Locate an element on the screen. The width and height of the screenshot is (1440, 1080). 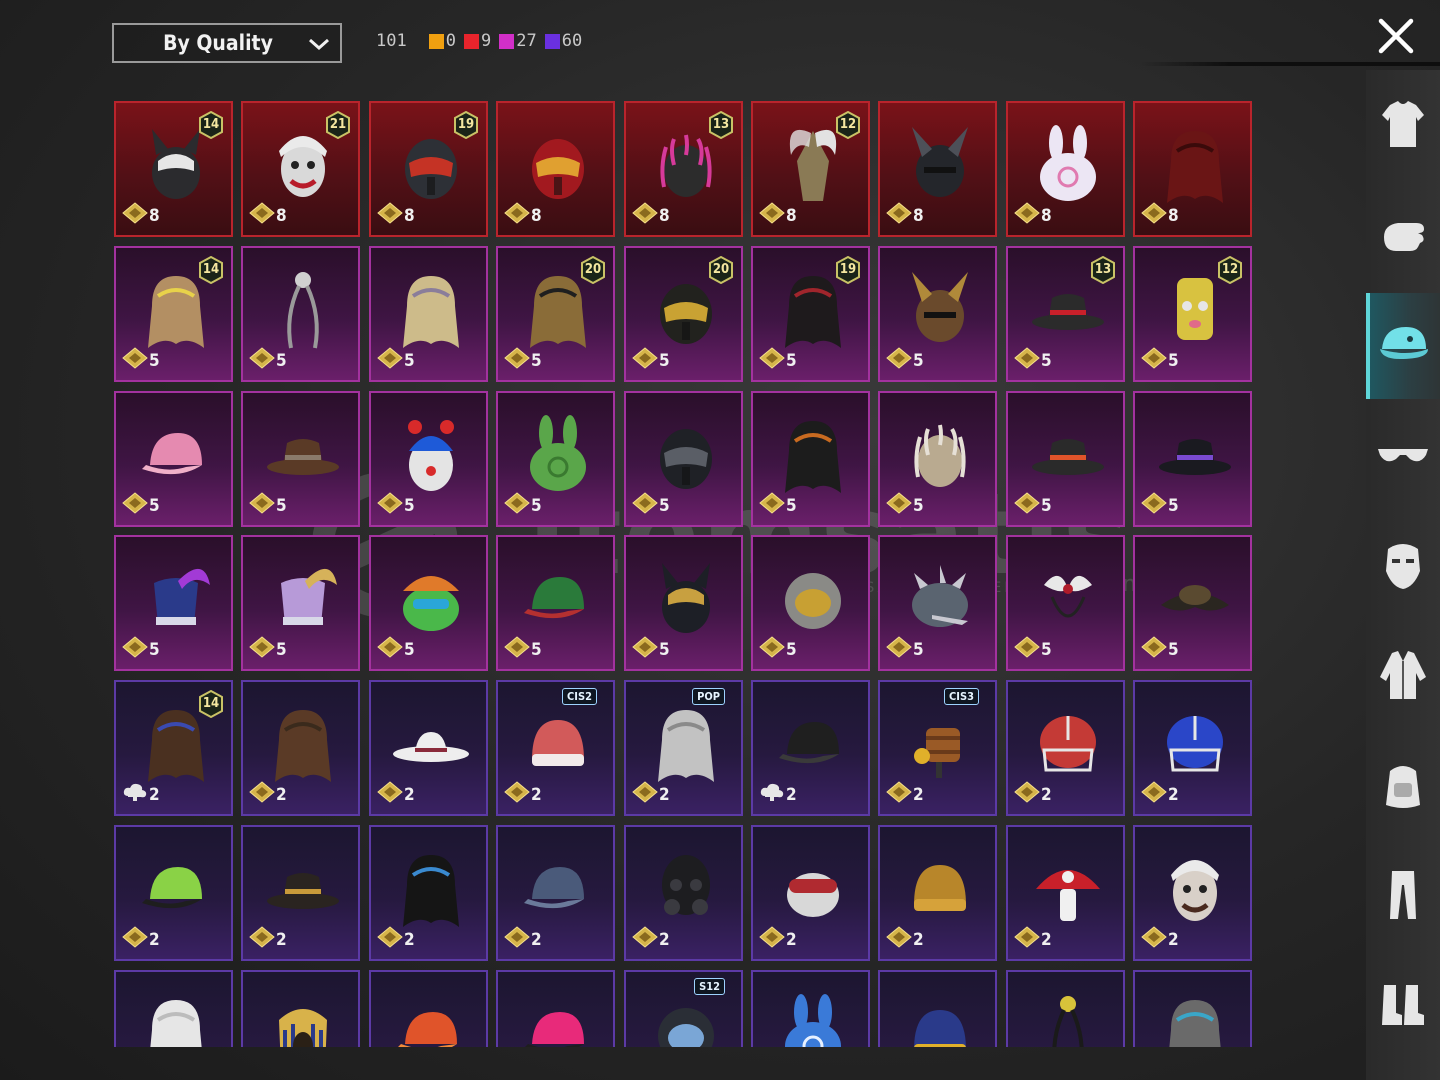
item-card: 14 5 is located at coordinates (173, 314).